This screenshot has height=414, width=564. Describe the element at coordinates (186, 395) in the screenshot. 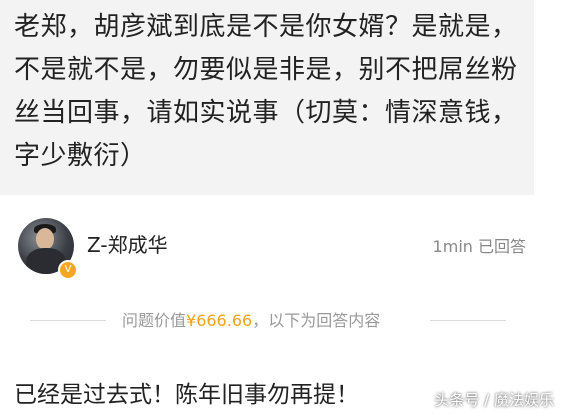

I see `answer-text: 已经是过去式！陈年旧事勿再提！` at that location.